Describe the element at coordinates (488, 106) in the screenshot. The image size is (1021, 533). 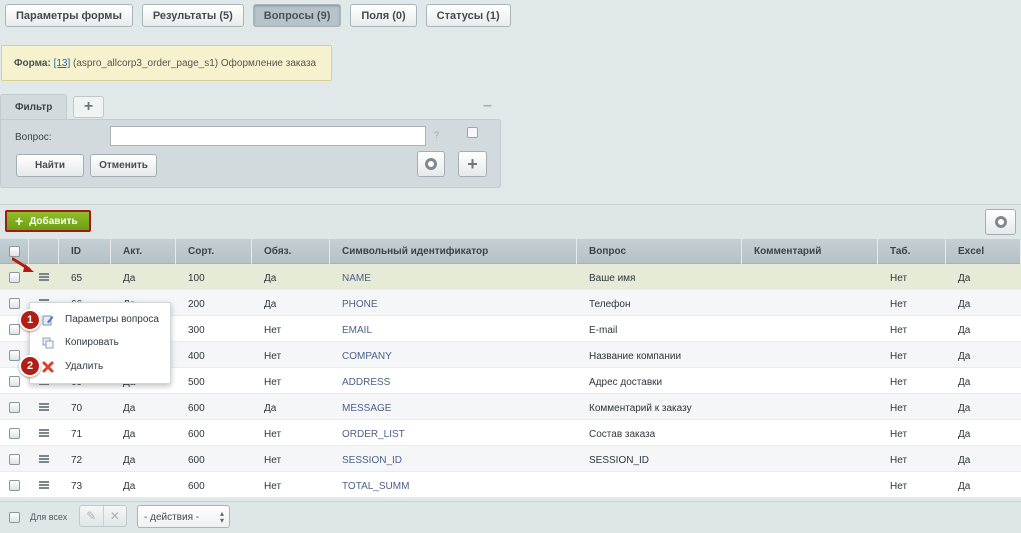
I see `filter-minimize-button: –` at that location.